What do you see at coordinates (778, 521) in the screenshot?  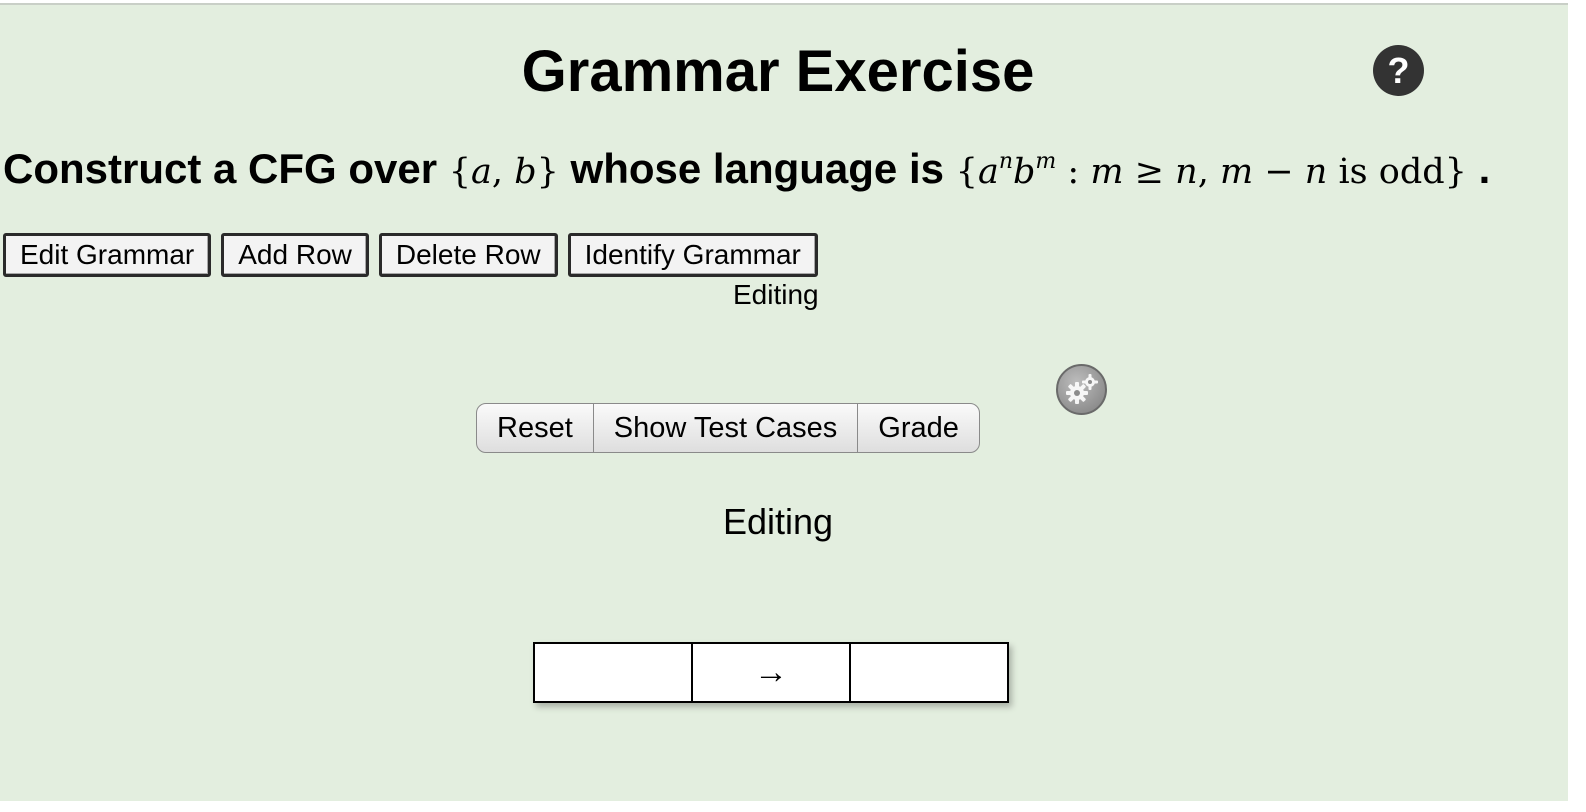 I see `grammar-status-text: Editing` at bounding box center [778, 521].